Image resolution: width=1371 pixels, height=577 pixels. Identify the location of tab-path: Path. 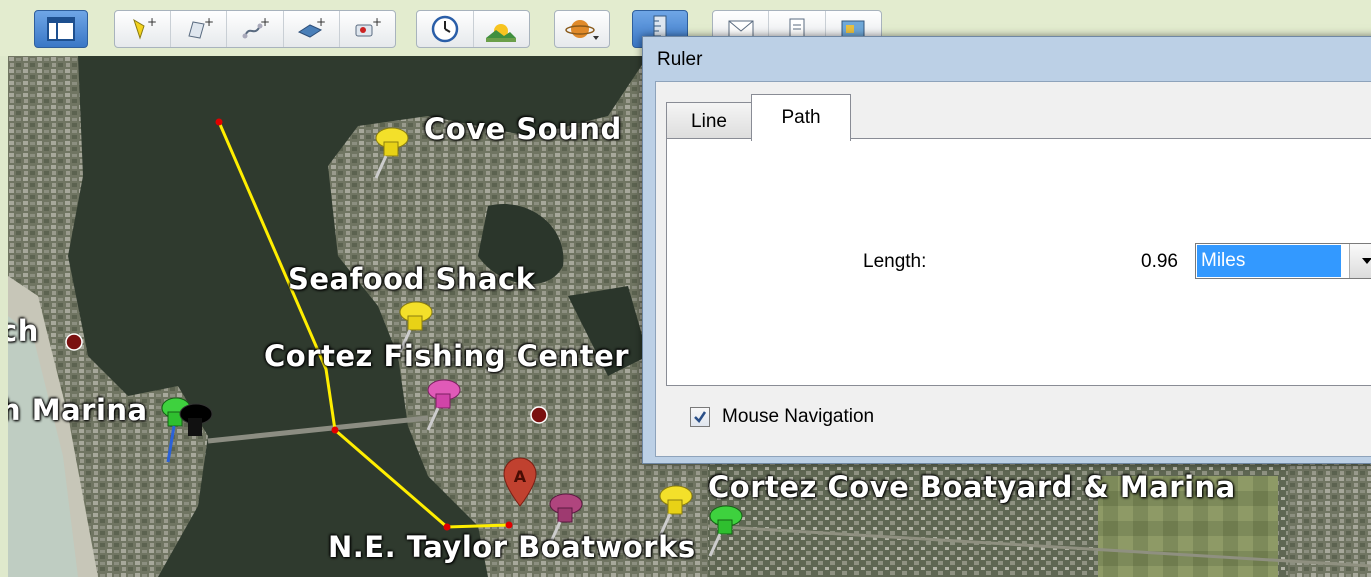
(801, 117).